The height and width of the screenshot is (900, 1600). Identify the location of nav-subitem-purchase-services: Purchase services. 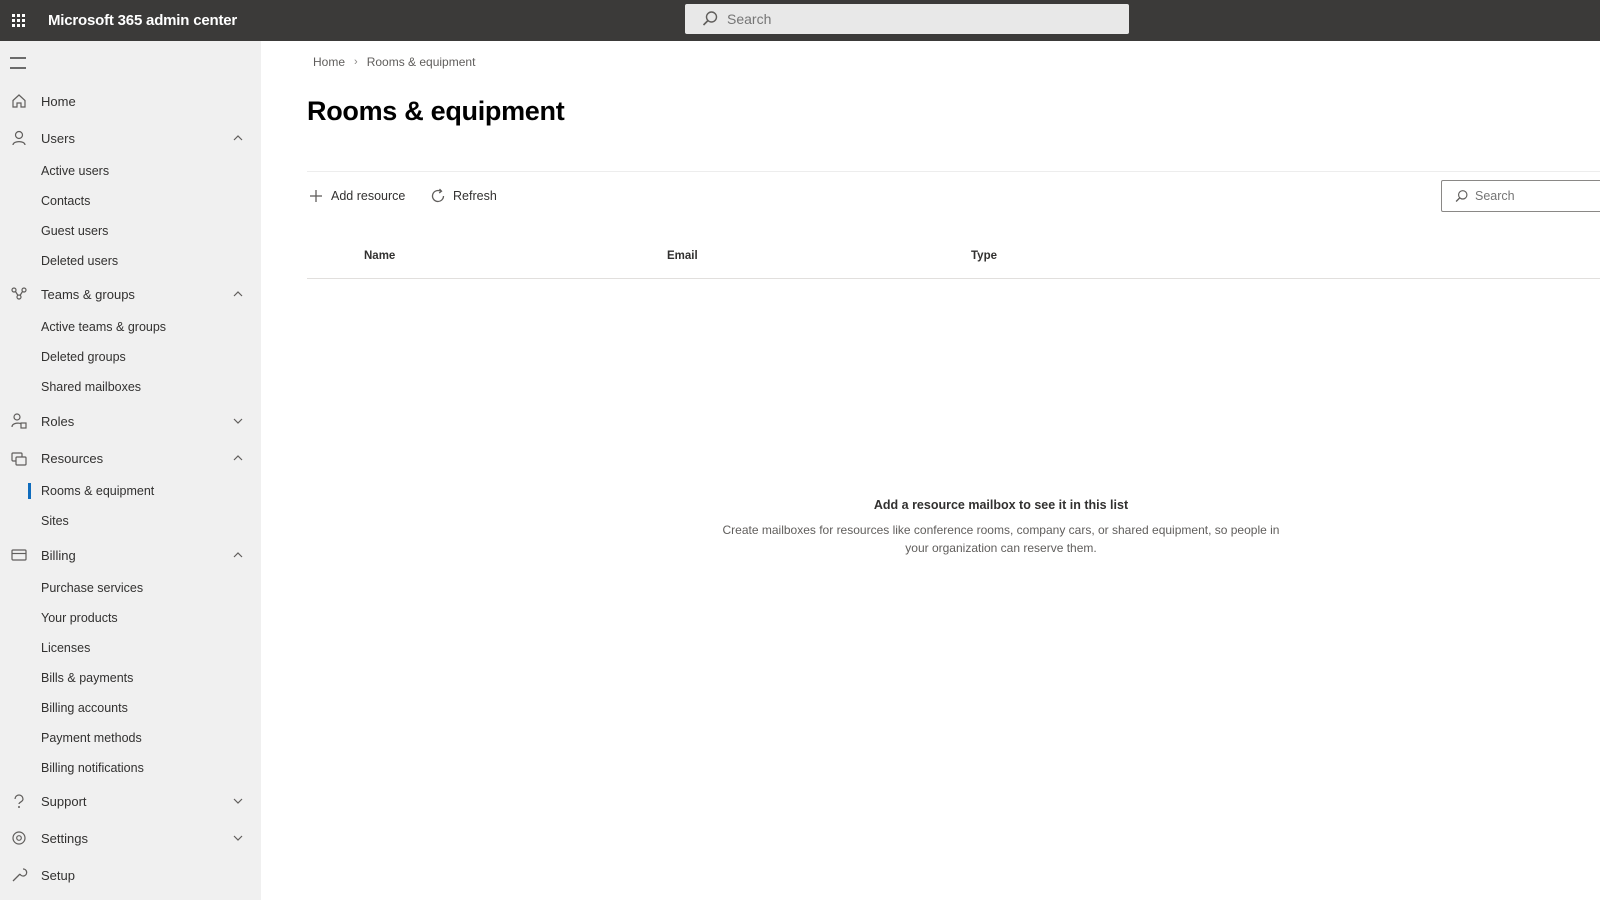
(130, 588).